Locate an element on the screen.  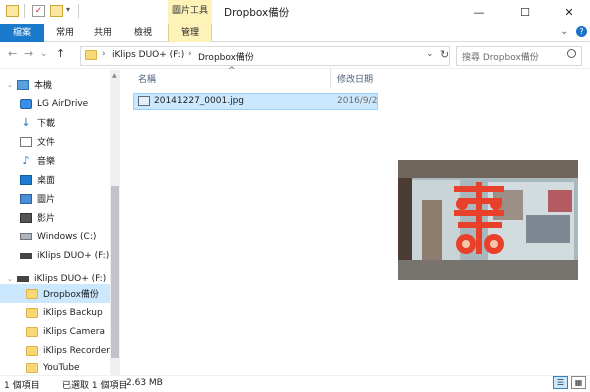
downloads-icon: ↓ is located at coordinates (26, 122).